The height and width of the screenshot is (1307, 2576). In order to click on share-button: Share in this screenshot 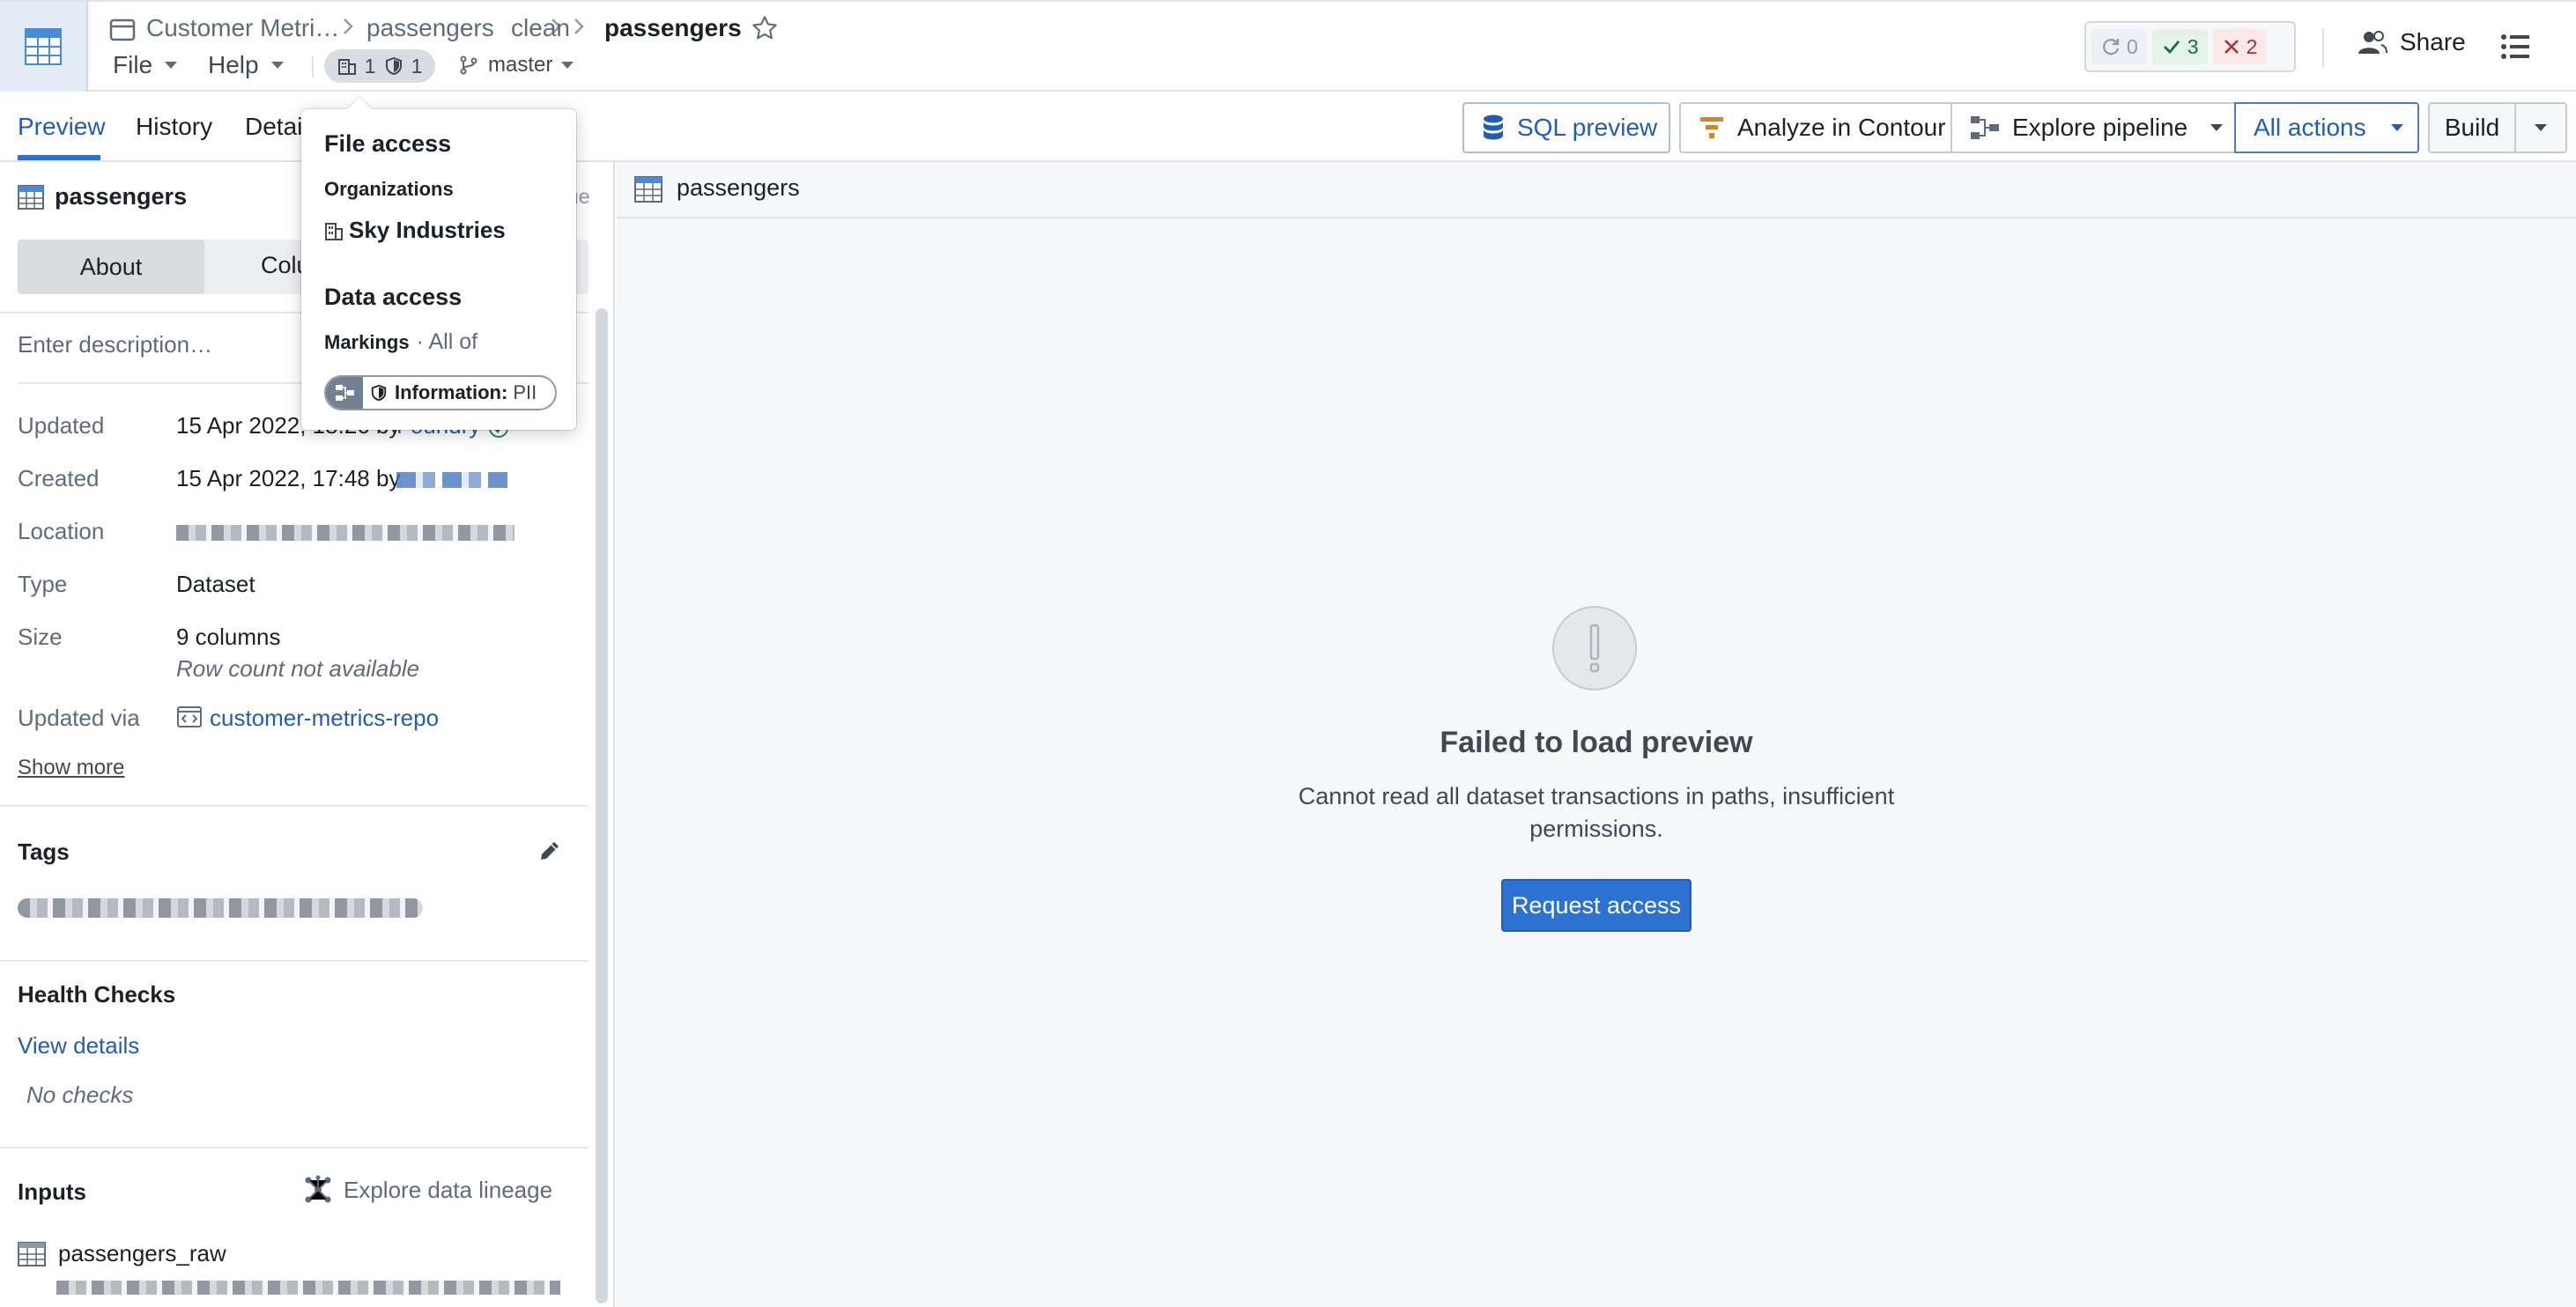, I will do `click(2412, 42)`.